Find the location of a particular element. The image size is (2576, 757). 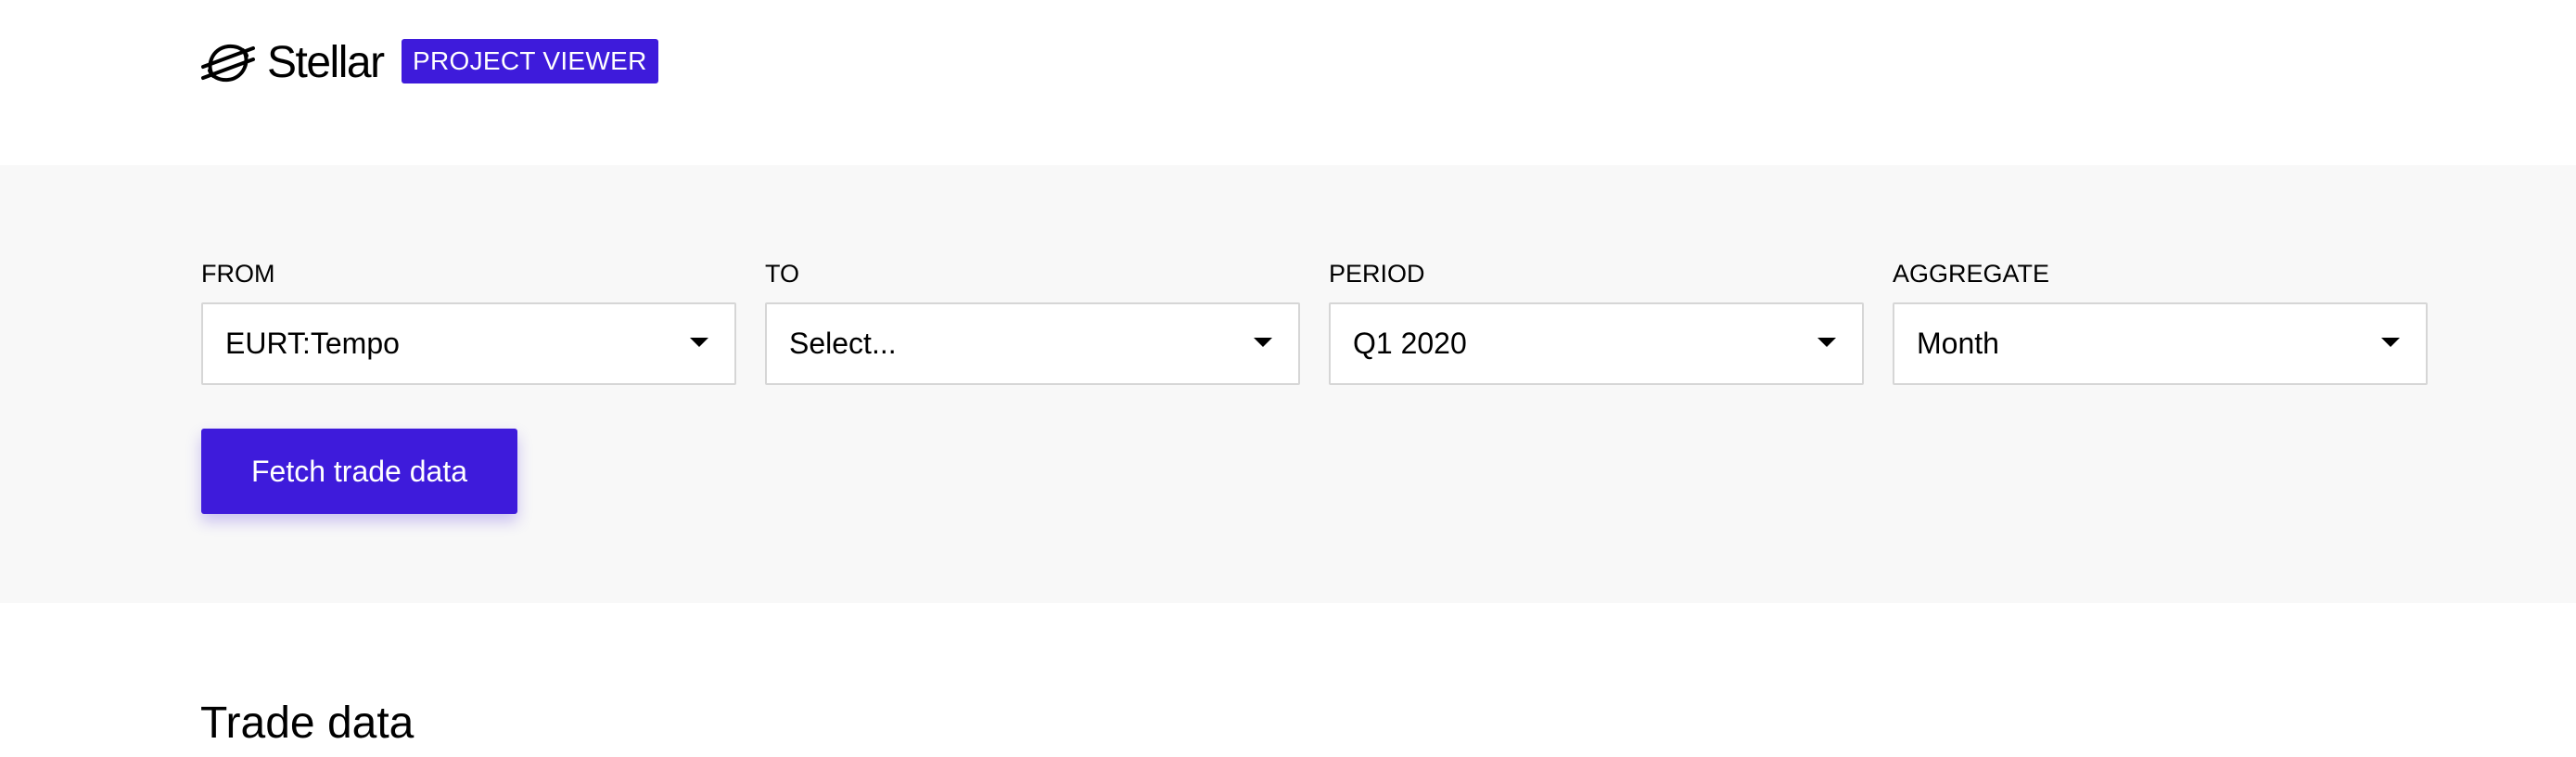

project-viewer-badge: PROJECT VIEWER is located at coordinates (530, 61).